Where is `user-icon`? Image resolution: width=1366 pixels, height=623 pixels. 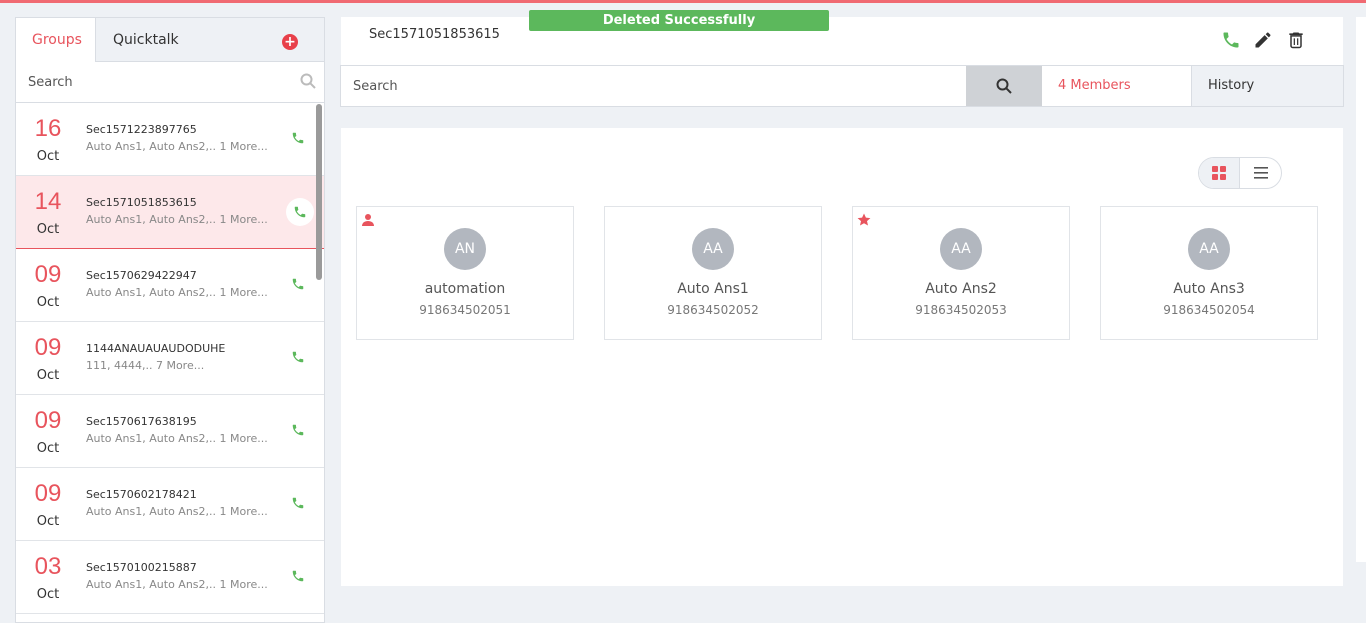
user-icon is located at coordinates (368, 220).